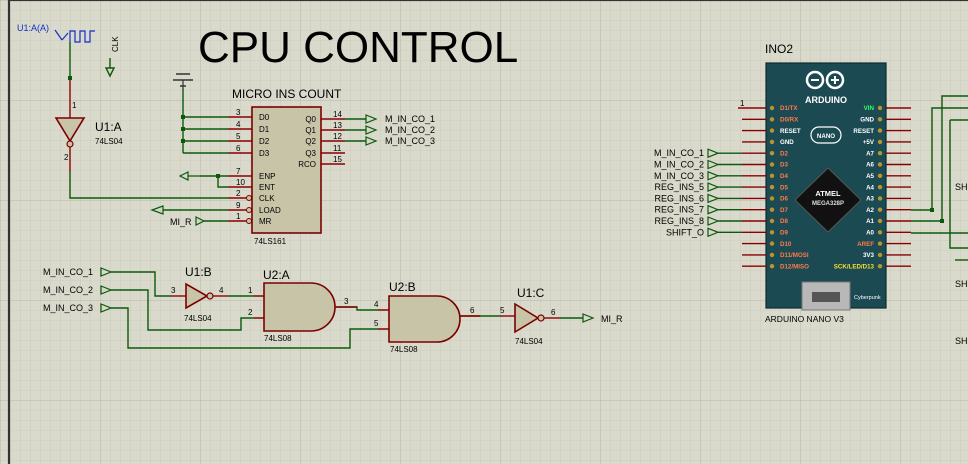 The image size is (968, 464). Describe the element at coordinates (238, 112) in the screenshot. I see `counter-pin-number: 3` at that location.